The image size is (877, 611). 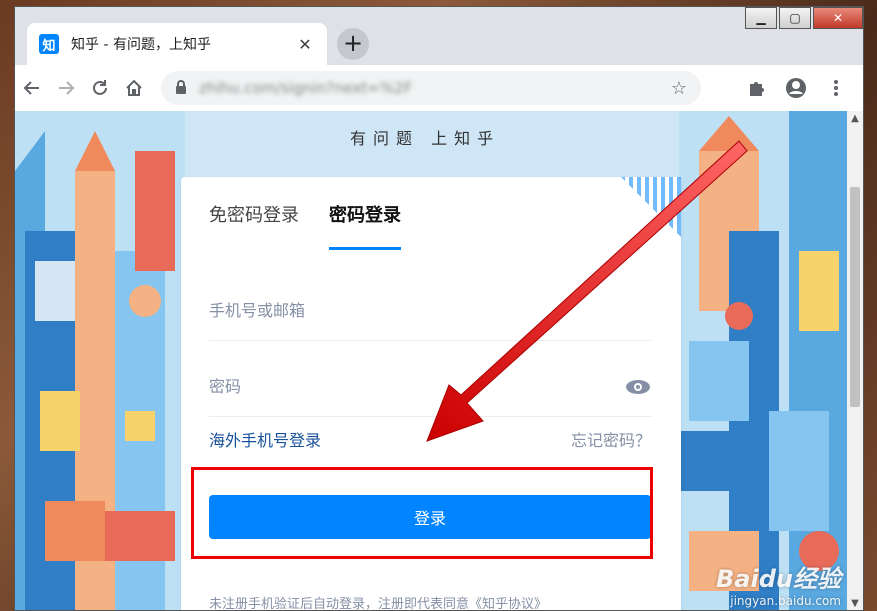 I want to click on password-input, so click(x=417, y=386).